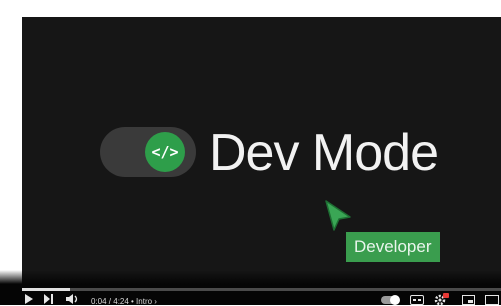 This screenshot has height=306, width=501. What do you see at coordinates (338, 215) in the screenshot?
I see `cursor-arrow-icon` at bounding box center [338, 215].